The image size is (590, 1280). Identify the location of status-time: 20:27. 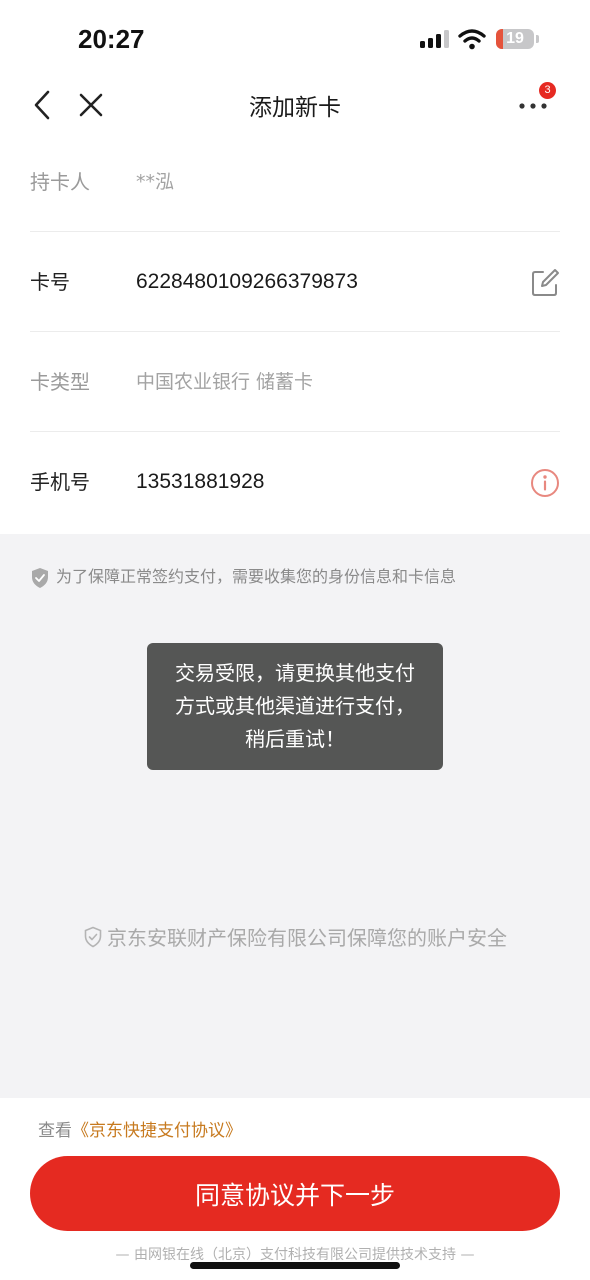
(111, 39).